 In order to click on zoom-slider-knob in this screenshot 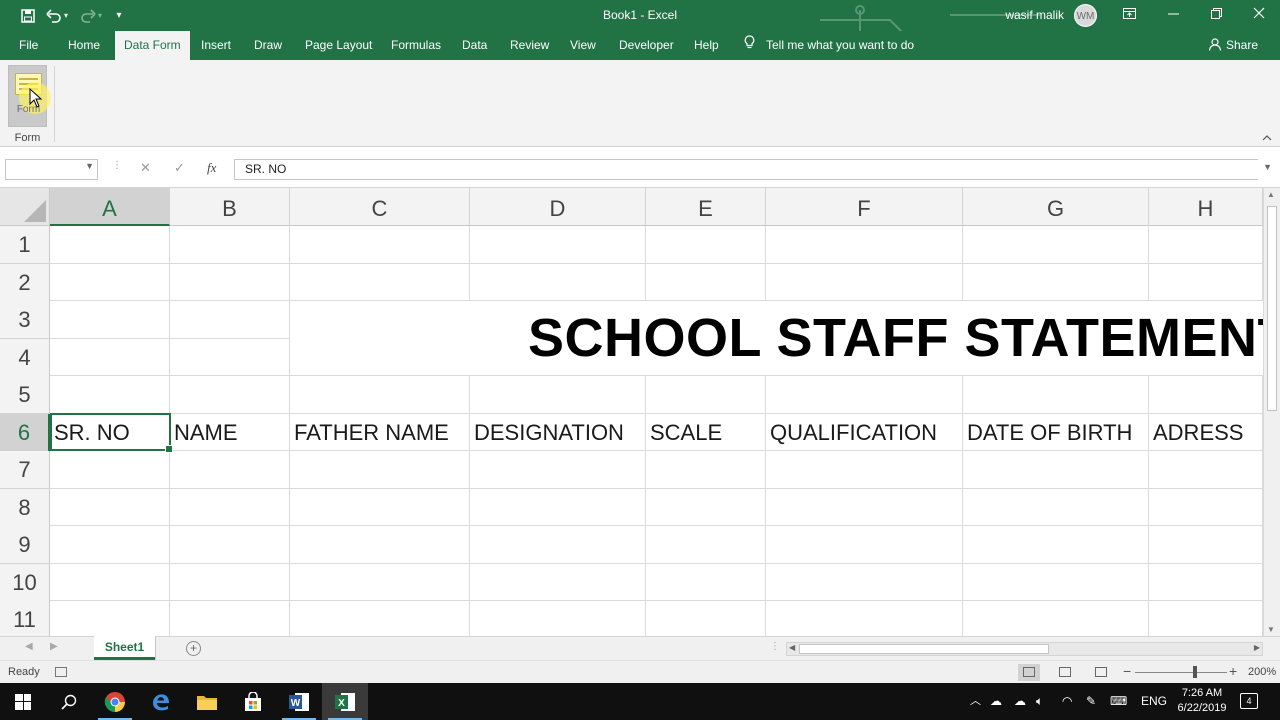, I will do `click(1195, 672)`.